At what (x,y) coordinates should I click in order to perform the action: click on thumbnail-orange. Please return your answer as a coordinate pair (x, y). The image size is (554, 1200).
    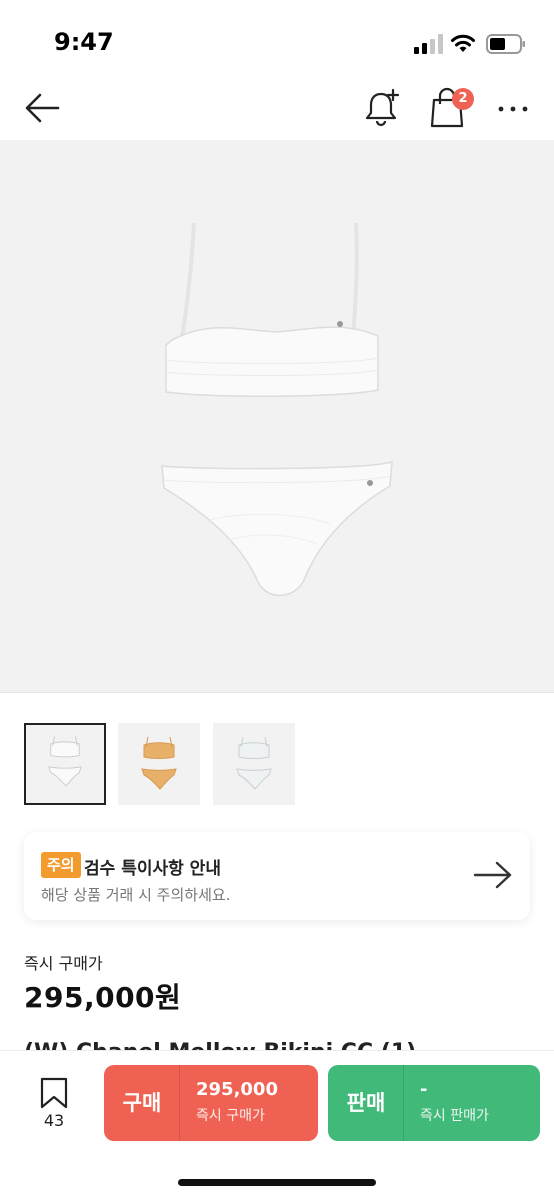
    Looking at the image, I should click on (159, 764).